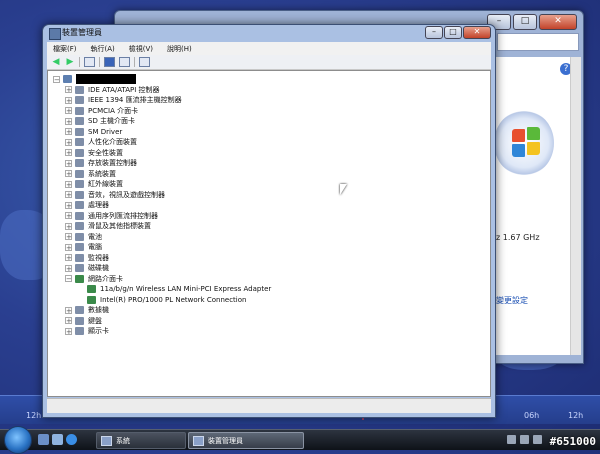  I want to click on category-label: 數據機, so click(98, 310).